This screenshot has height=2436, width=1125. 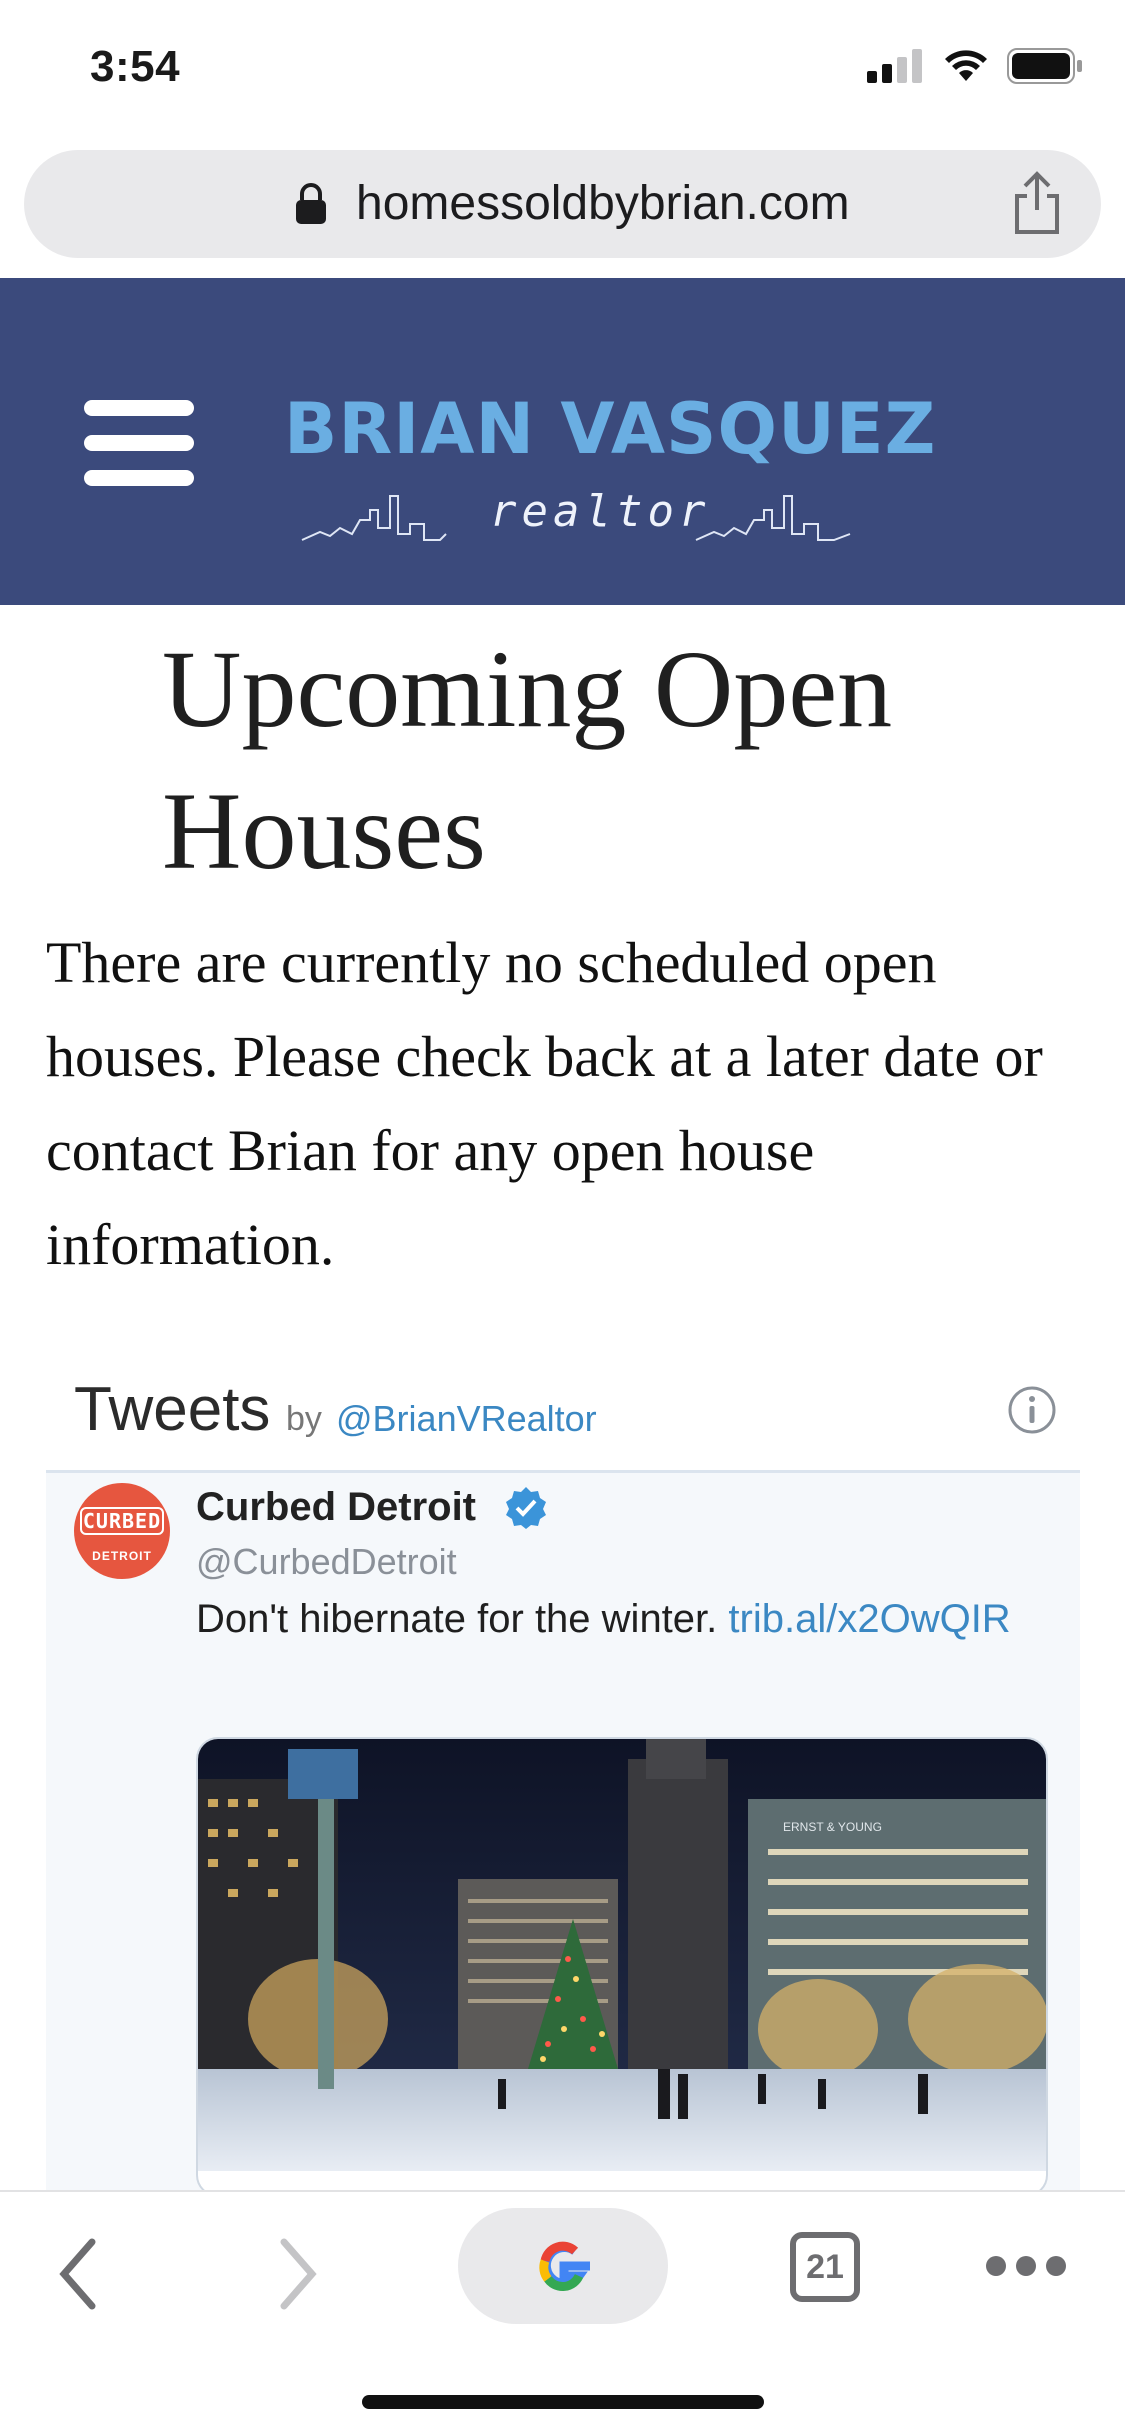 What do you see at coordinates (832, 1827) in the screenshot?
I see `image-sign-text: ERNST & YOUNG` at bounding box center [832, 1827].